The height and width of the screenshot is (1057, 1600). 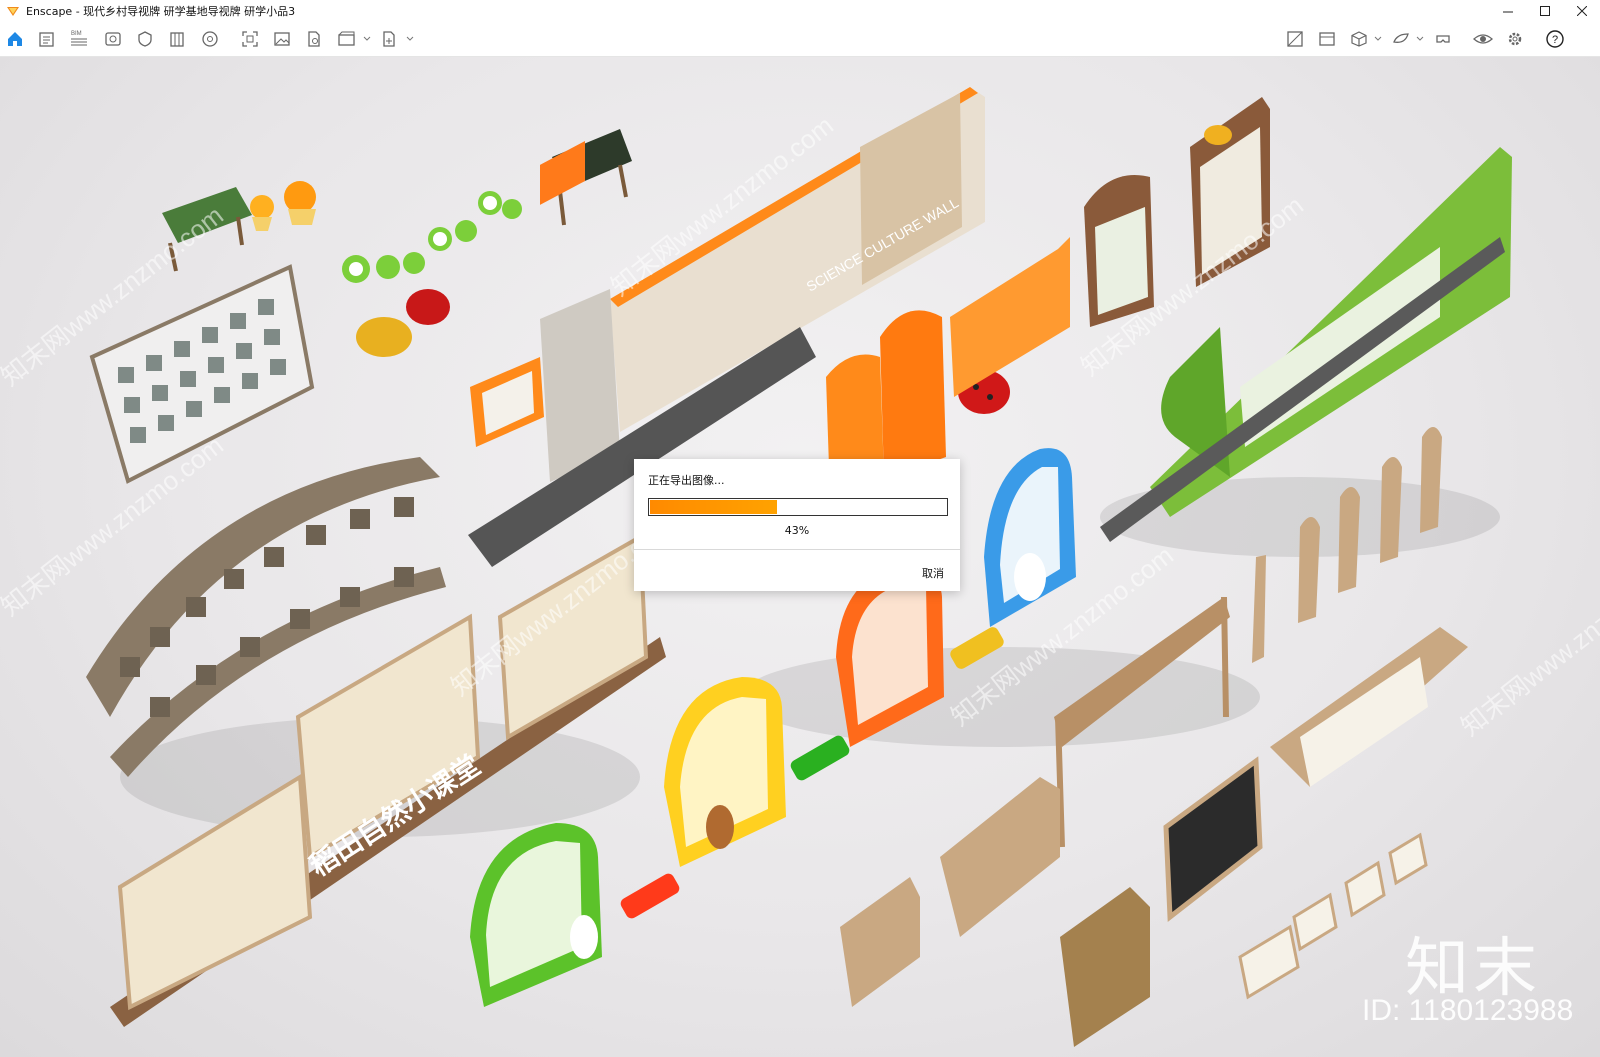 I want to click on screenshot-icon, so click(x=250, y=39).